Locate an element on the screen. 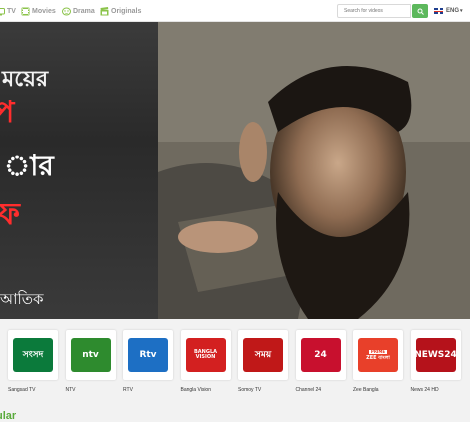 This screenshot has width=470, height=422. channel-card: সংসদ Sangsad TV is located at coordinates (33, 361).